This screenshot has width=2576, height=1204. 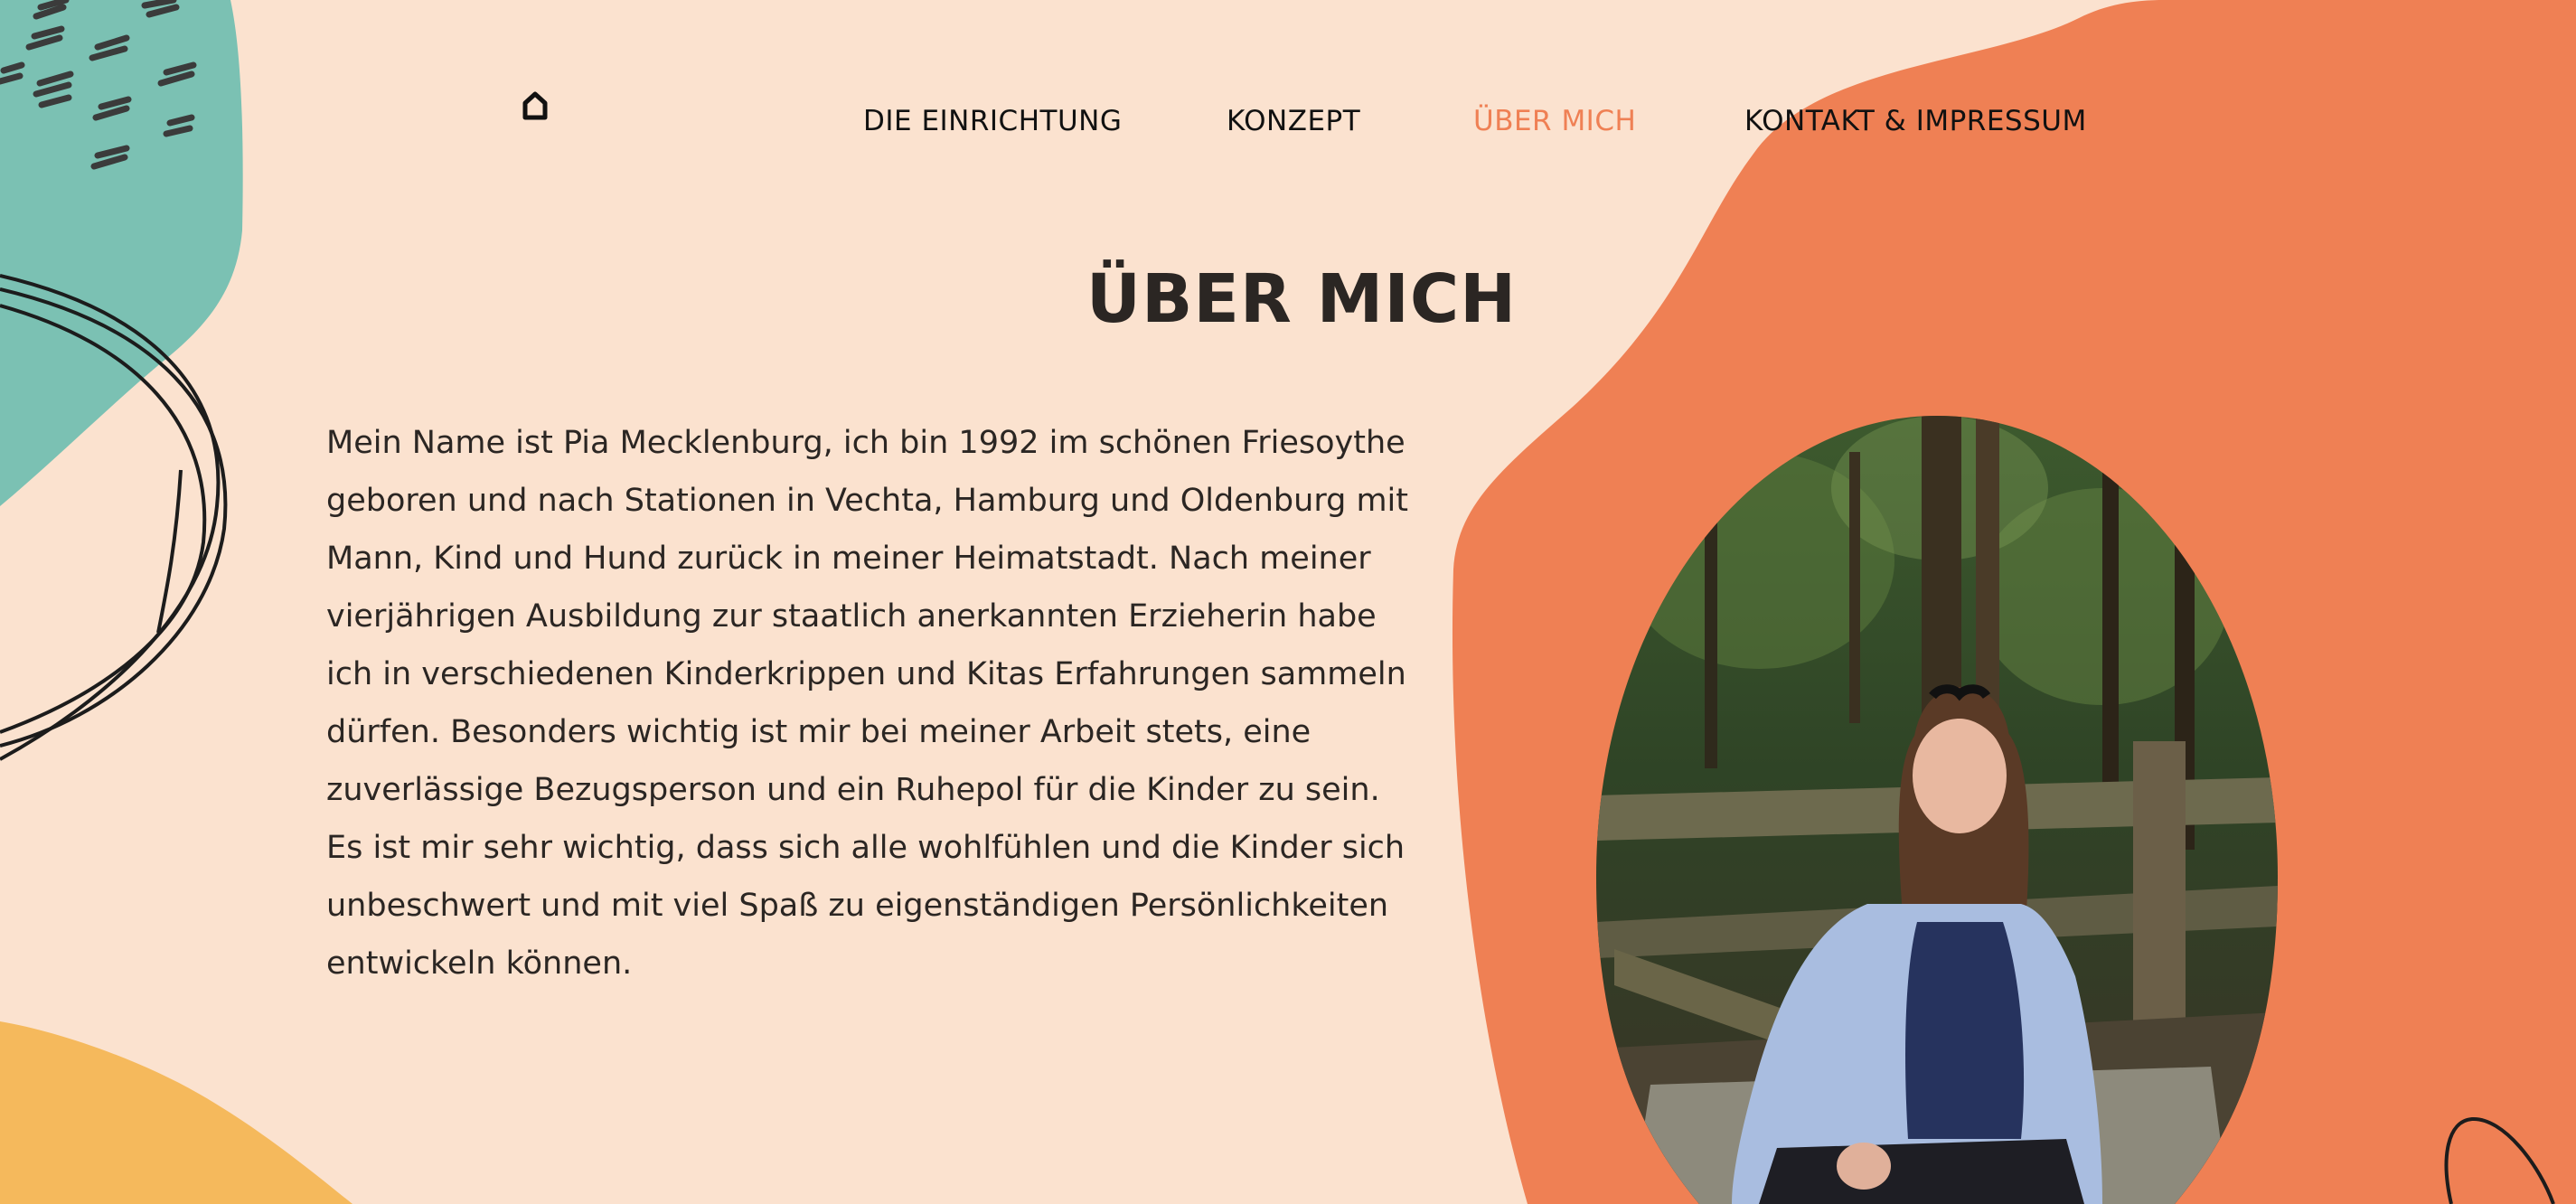 I want to click on home-link, so click(x=535, y=106).